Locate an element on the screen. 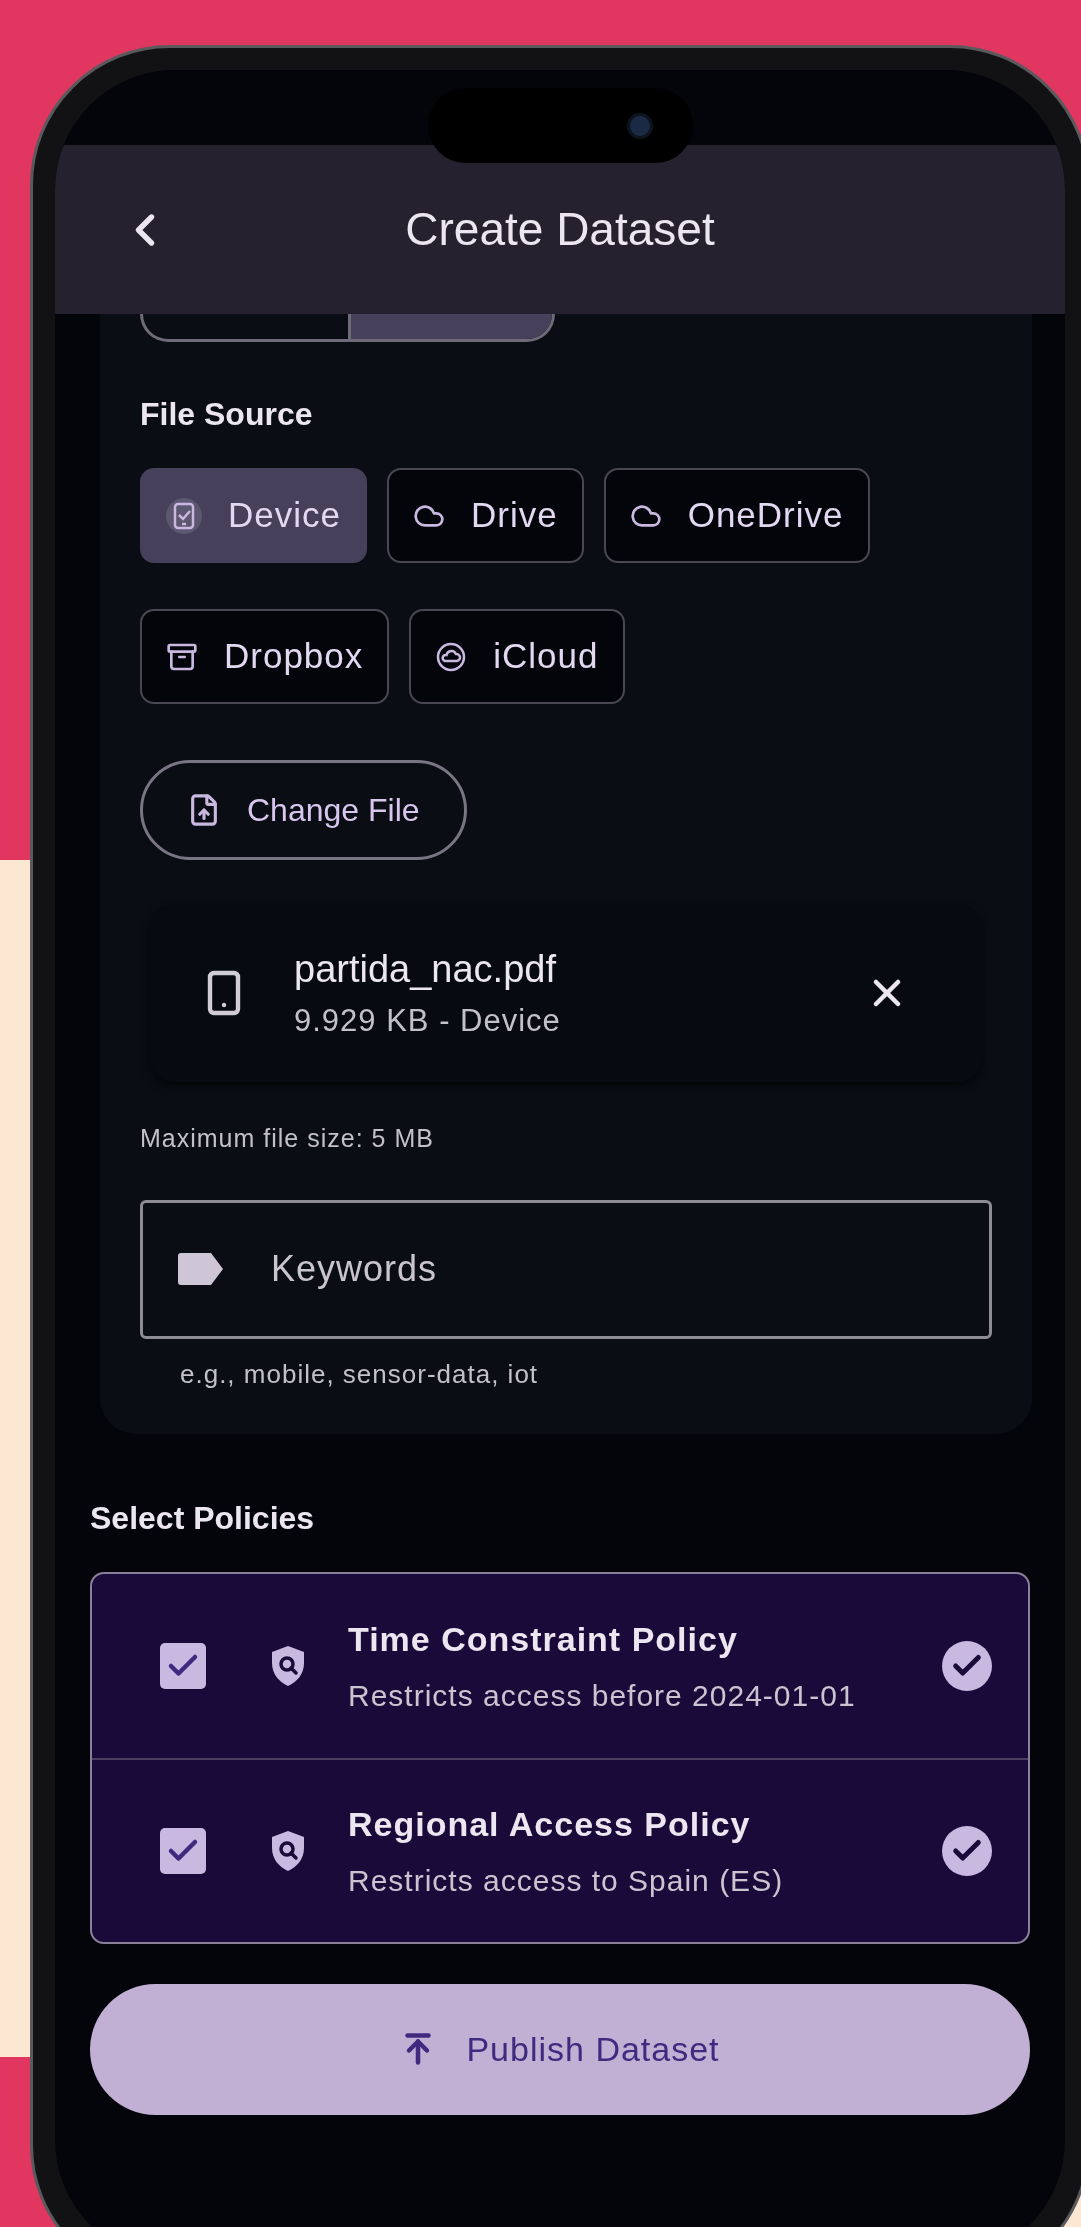  section-label: File Source is located at coordinates (227, 414).